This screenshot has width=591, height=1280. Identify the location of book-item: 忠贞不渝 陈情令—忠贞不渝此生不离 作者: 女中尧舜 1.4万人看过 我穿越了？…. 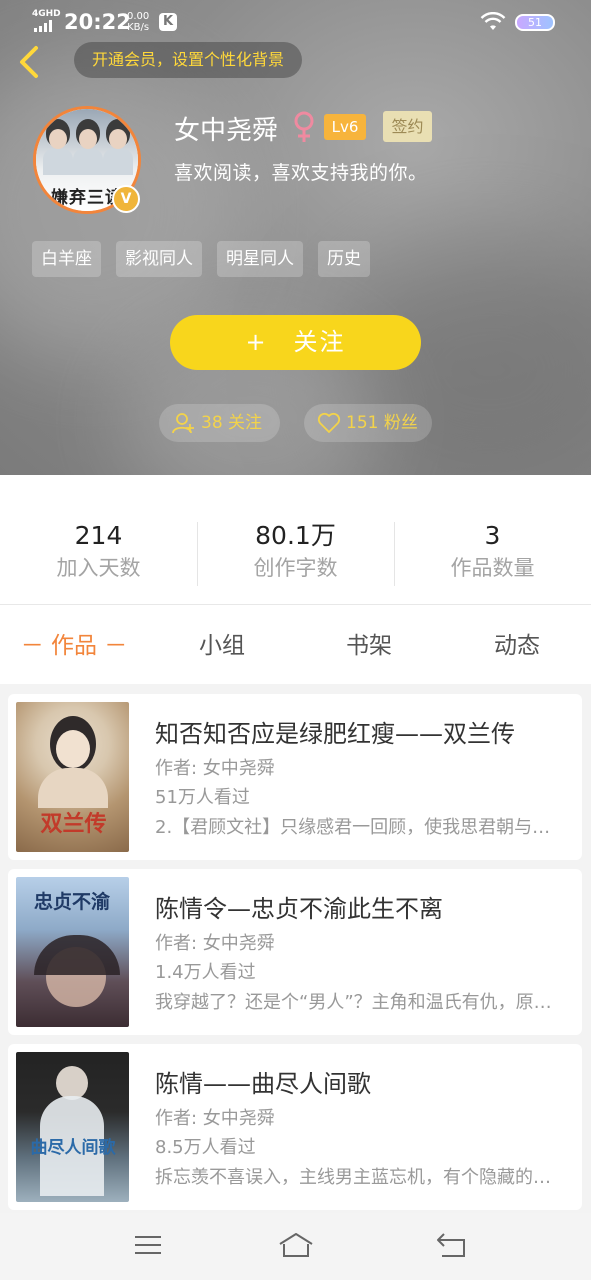
(295, 952).